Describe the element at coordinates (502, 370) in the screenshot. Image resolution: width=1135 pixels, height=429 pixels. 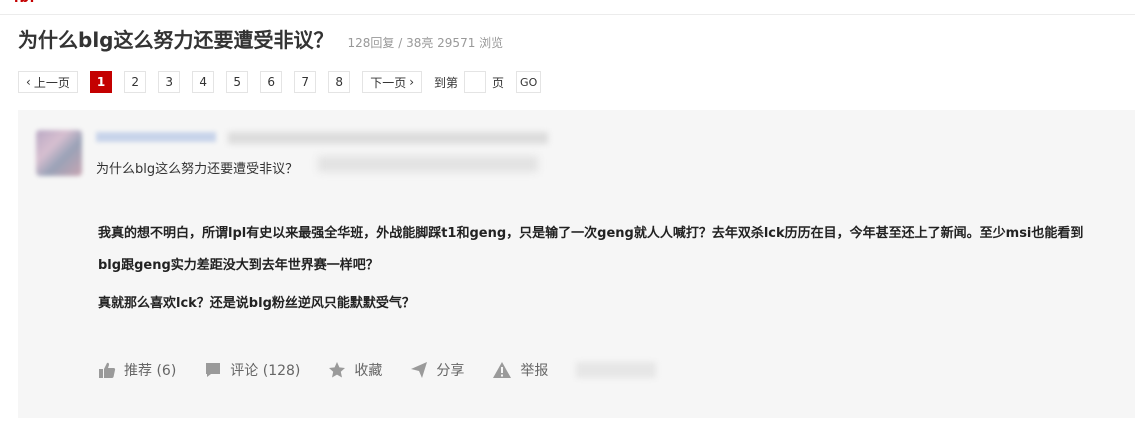
I see `warning-icon` at that location.